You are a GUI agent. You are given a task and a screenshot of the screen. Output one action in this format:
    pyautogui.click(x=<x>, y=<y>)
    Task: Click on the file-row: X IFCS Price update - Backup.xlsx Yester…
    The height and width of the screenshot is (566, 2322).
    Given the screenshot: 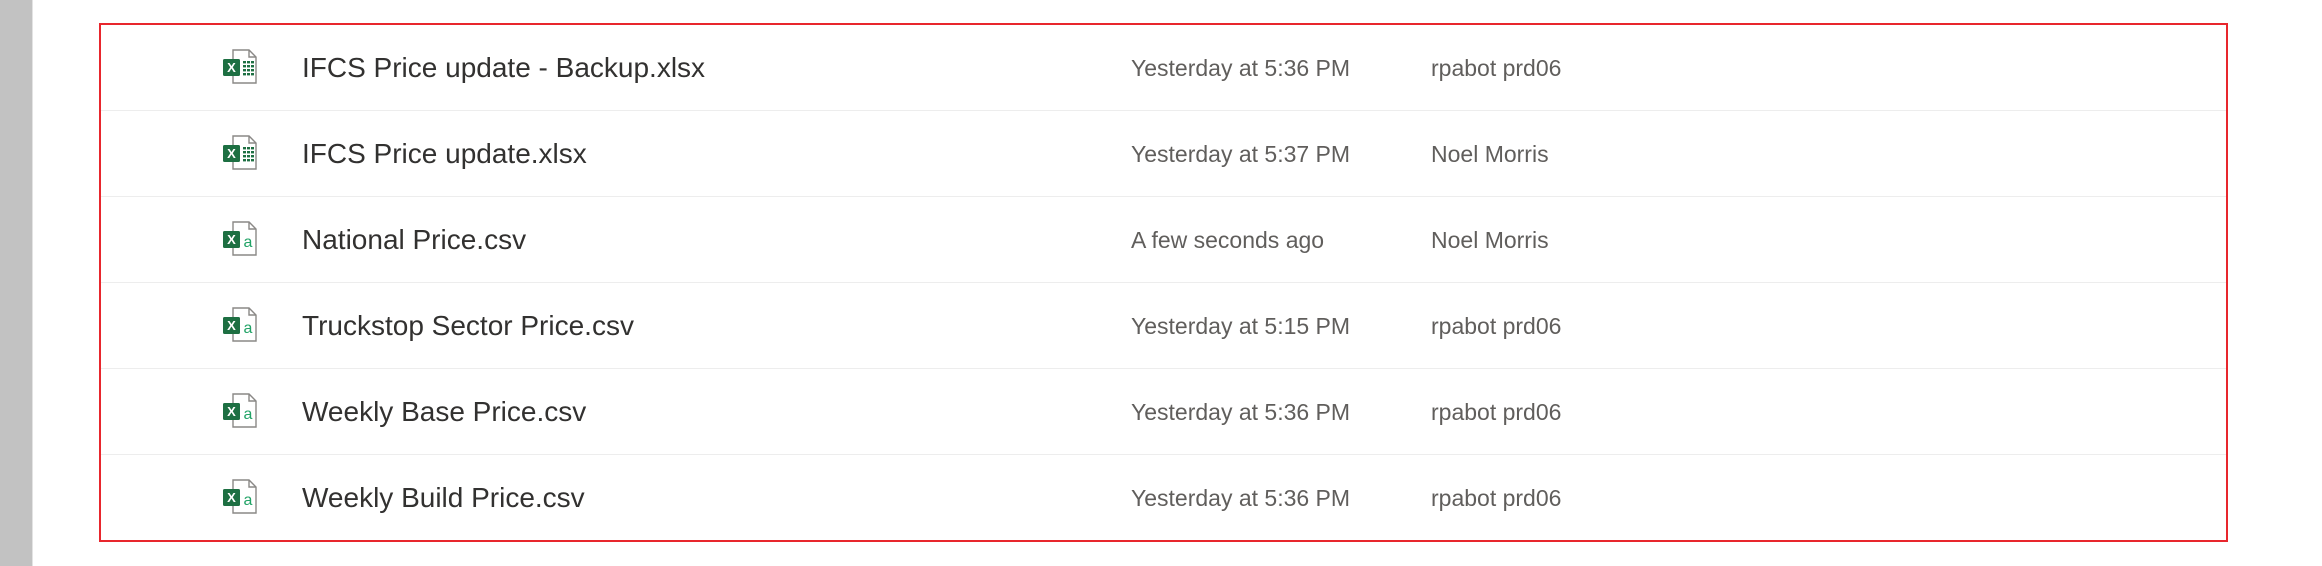 What is the action you would take?
    pyautogui.click(x=1163, y=68)
    